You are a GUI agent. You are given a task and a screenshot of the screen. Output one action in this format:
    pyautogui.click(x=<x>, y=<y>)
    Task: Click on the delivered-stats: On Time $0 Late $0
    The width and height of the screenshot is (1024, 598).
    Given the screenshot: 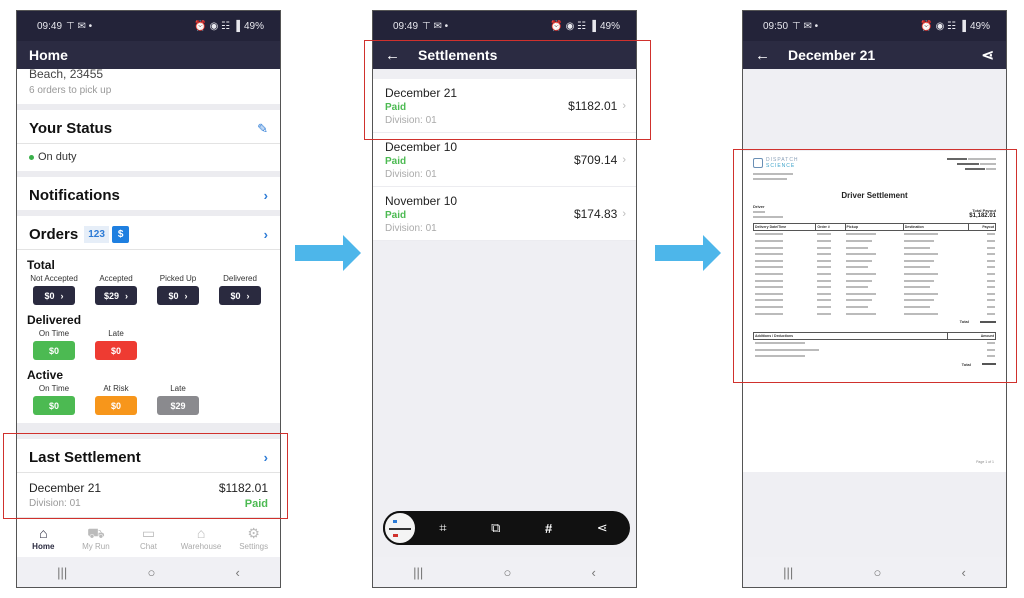 What is the action you would take?
    pyautogui.click(x=148, y=344)
    